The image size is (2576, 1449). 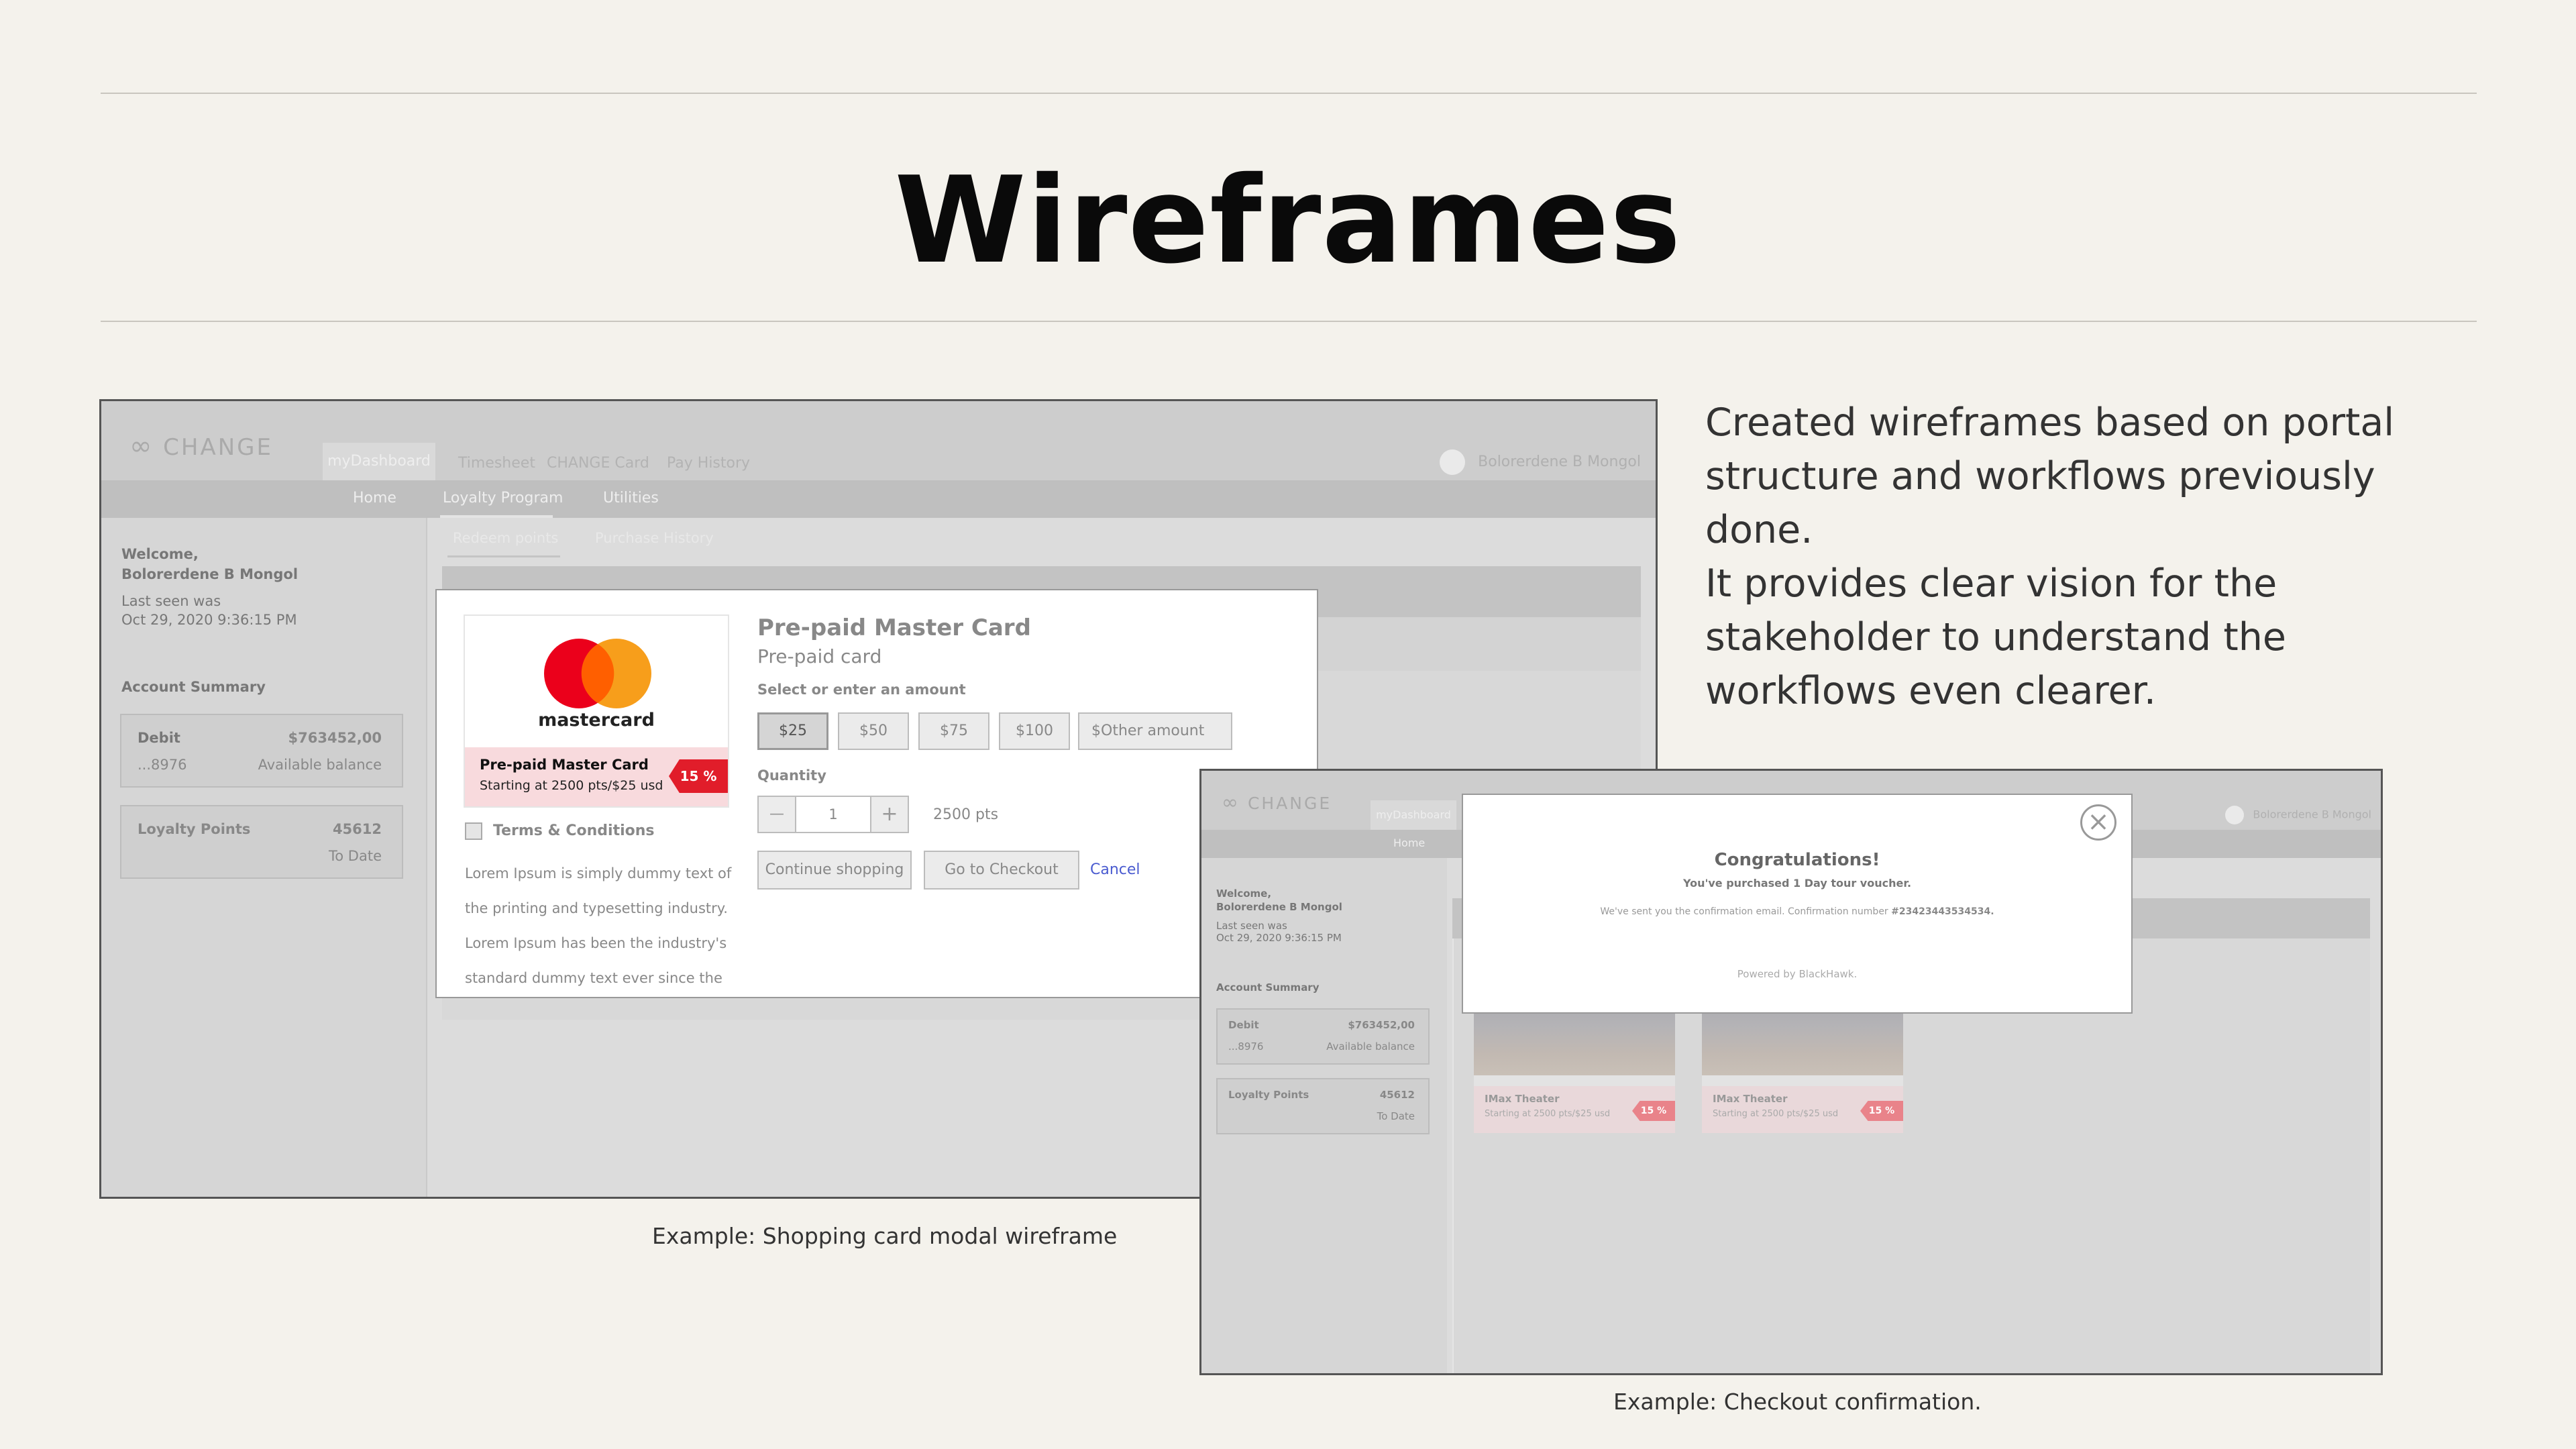 What do you see at coordinates (708, 463) in the screenshot?
I see `tab-pay-history: Pay History` at bounding box center [708, 463].